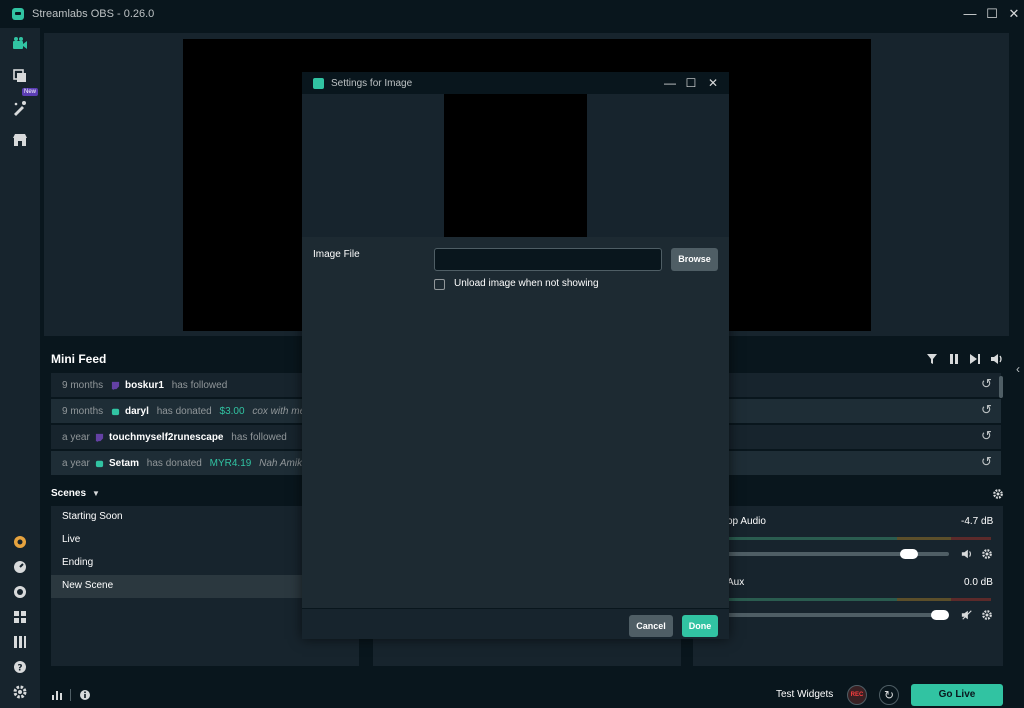 The height and width of the screenshot is (708, 1024). I want to click on speaker-muted-icon, so click(967, 615).